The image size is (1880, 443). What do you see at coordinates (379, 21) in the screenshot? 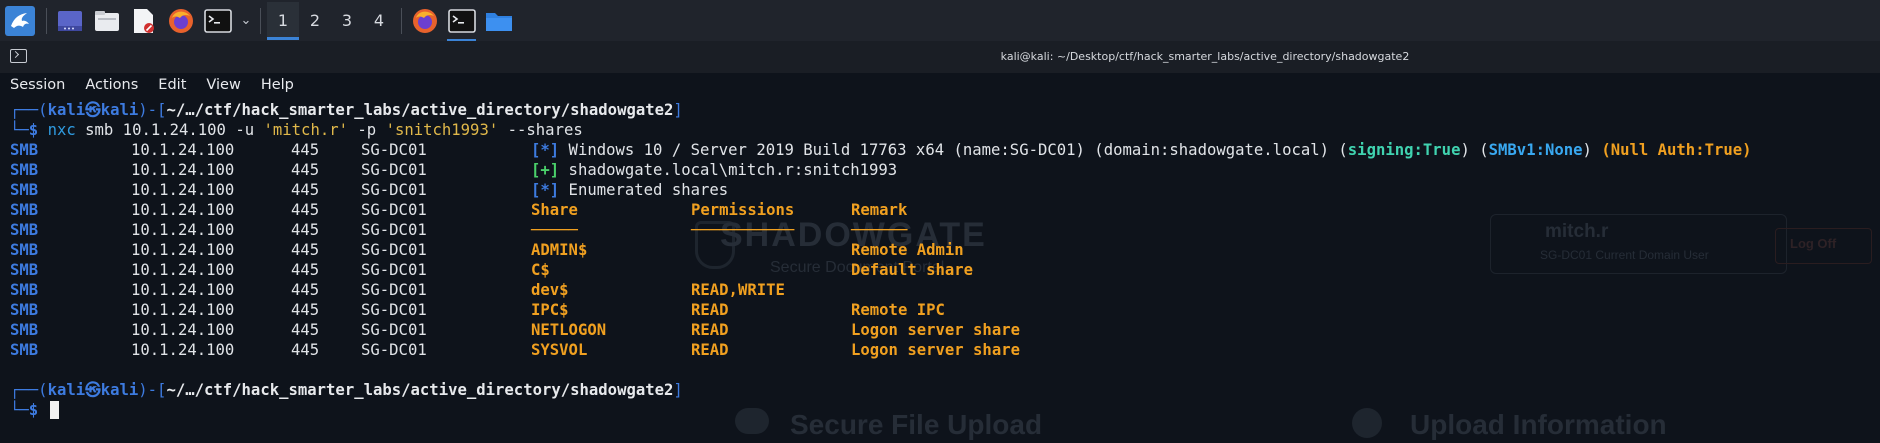
I see `workspace-4: 4` at bounding box center [379, 21].